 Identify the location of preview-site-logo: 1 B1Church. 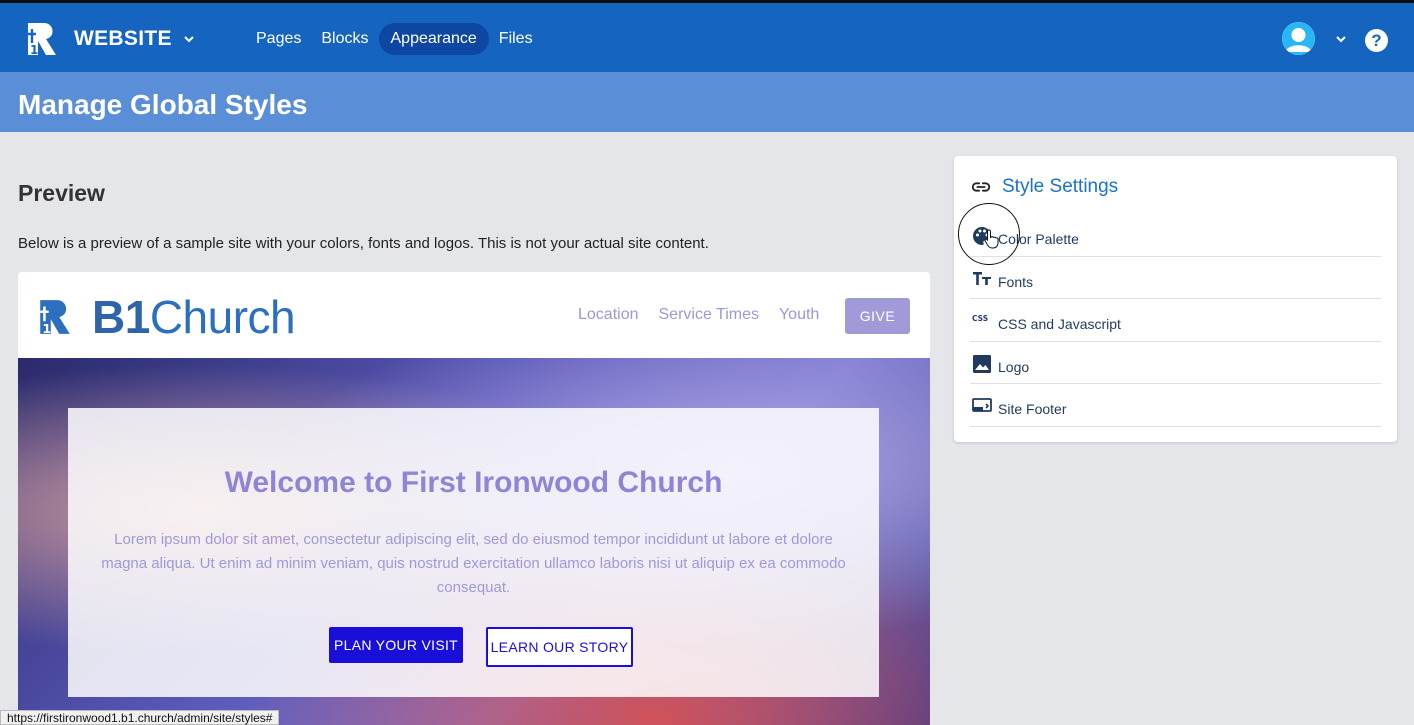
(166, 317).